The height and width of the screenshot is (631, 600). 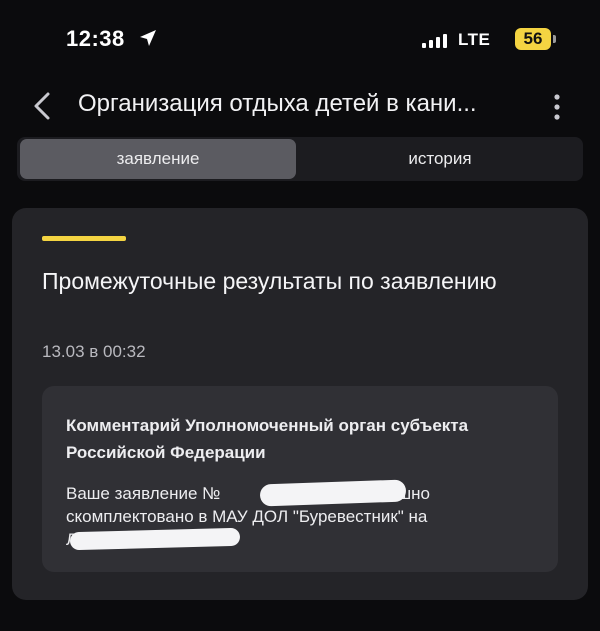 I want to click on card-date: 13.03 в 00:32, so click(x=94, y=351).